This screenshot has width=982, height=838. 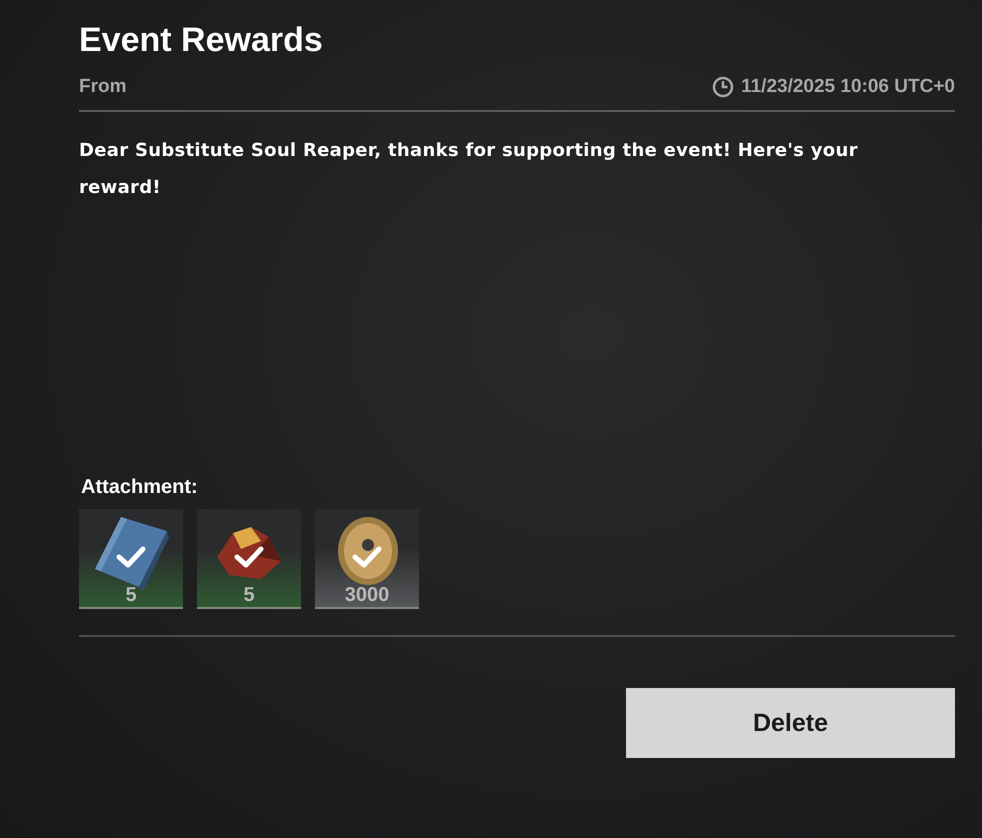 I want to click on attachment-label: Attachment:, so click(x=140, y=487).